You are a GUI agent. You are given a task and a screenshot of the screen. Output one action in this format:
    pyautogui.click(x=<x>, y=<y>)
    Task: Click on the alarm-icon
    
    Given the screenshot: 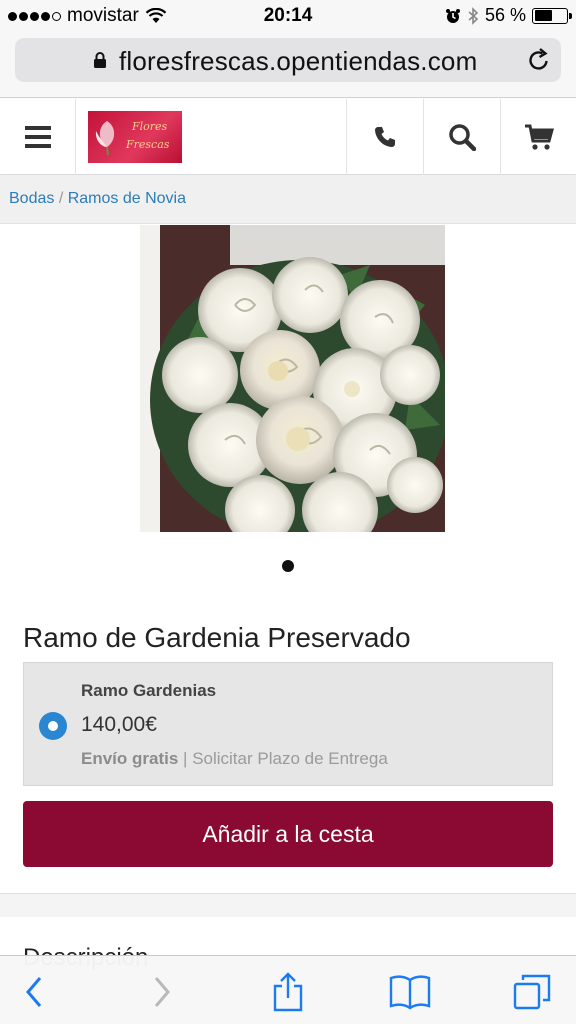 What is the action you would take?
    pyautogui.click(x=452, y=15)
    